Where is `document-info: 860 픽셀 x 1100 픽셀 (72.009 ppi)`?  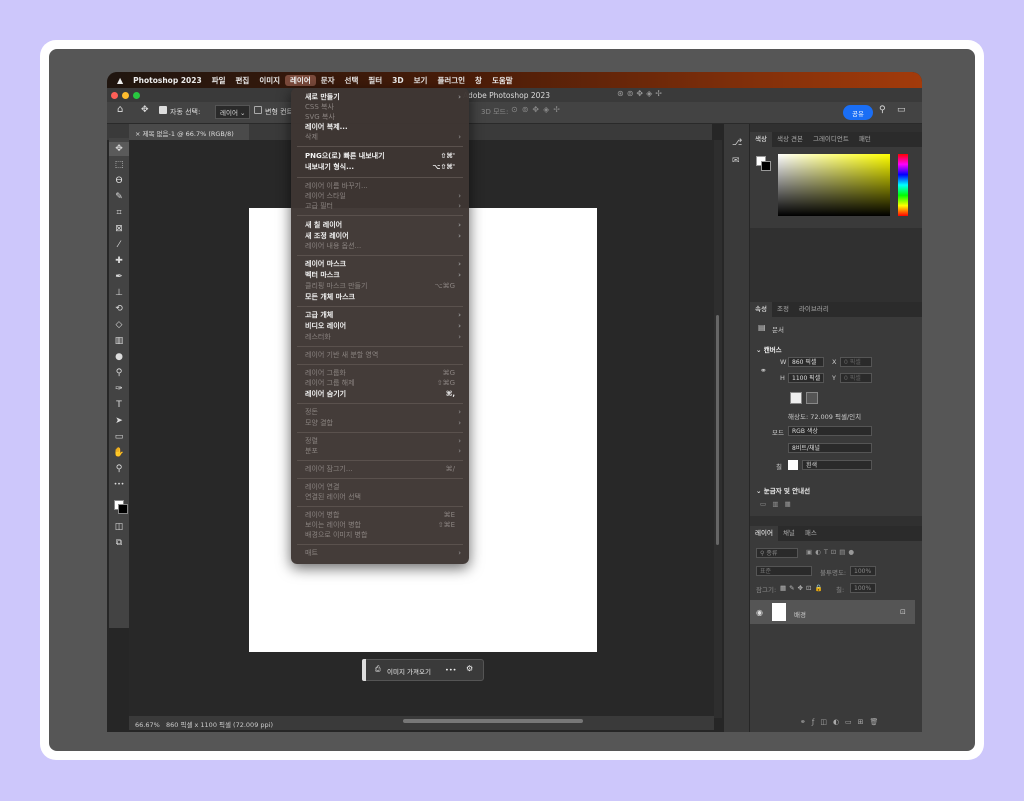 document-info: 860 픽셀 x 1100 픽셀 (72.009 ppi) is located at coordinates (219, 725).